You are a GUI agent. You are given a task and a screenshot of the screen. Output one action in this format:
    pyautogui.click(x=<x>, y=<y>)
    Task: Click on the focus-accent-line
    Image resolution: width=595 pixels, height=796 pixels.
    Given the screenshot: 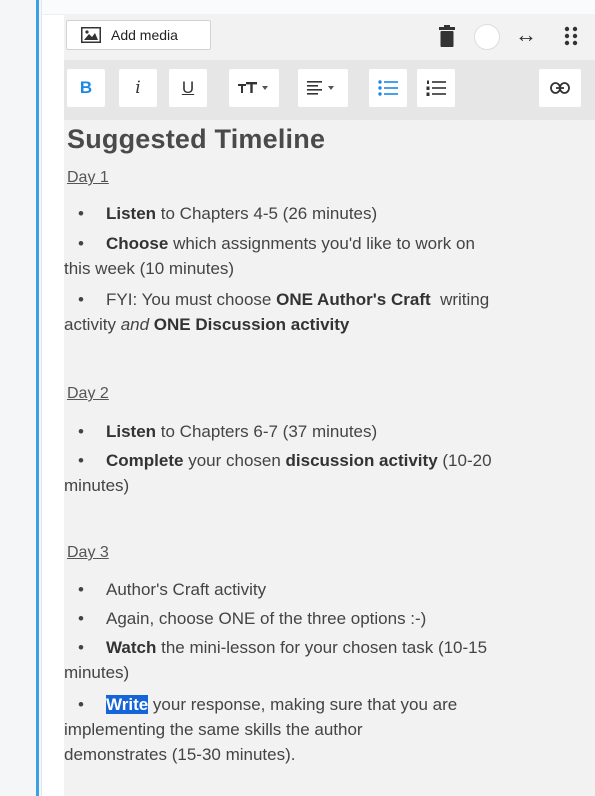 What is the action you would take?
    pyautogui.click(x=37, y=398)
    